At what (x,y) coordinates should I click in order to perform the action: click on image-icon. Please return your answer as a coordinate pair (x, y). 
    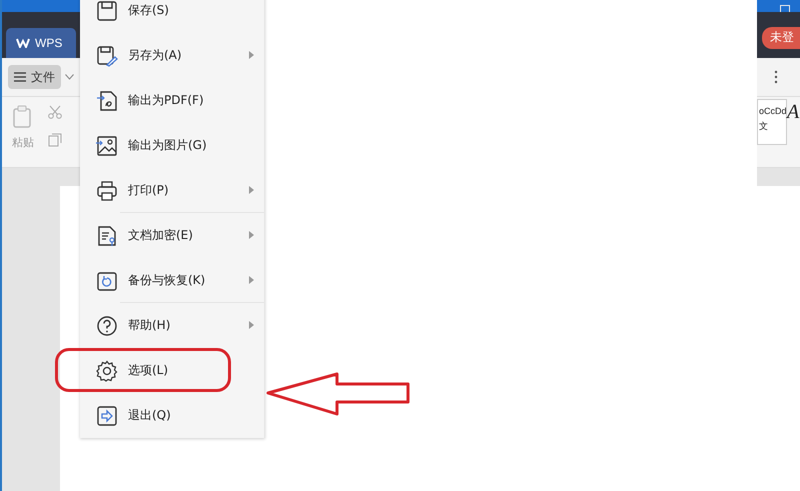
    Looking at the image, I should click on (107, 145).